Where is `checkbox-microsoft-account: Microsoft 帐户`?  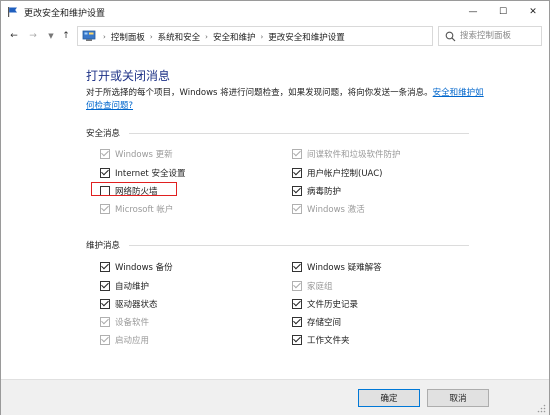 checkbox-microsoft-account: Microsoft 帐户 is located at coordinates (136, 209).